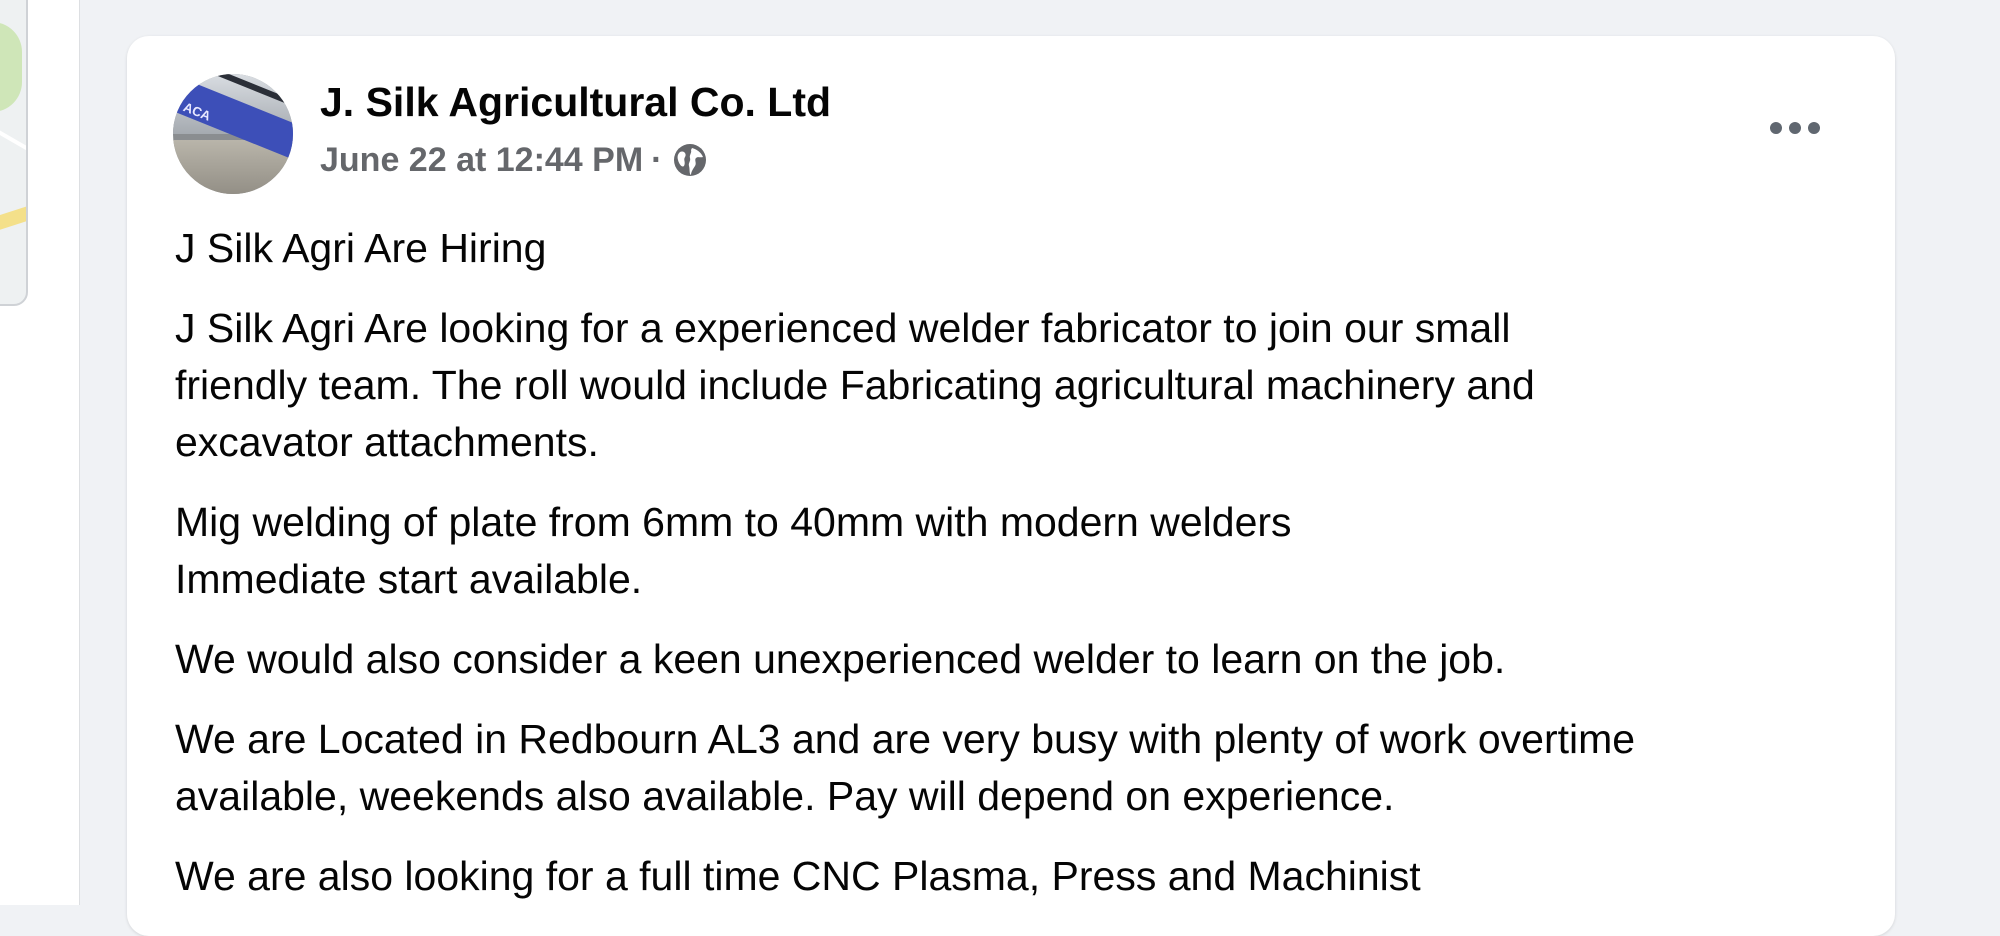  I want to click on map-thumbnail, so click(14, 153).